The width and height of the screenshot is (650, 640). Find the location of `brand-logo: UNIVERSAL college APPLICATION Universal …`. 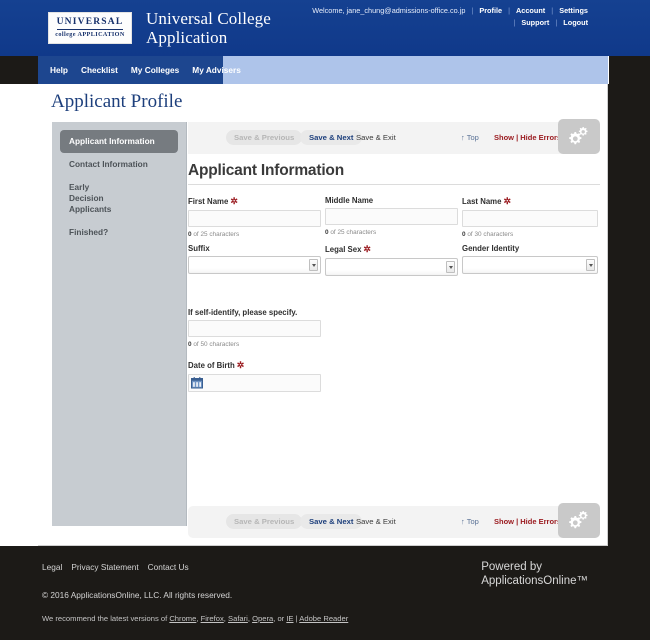

brand-logo: UNIVERSAL college APPLICATION Universal … is located at coordinates (159, 28).